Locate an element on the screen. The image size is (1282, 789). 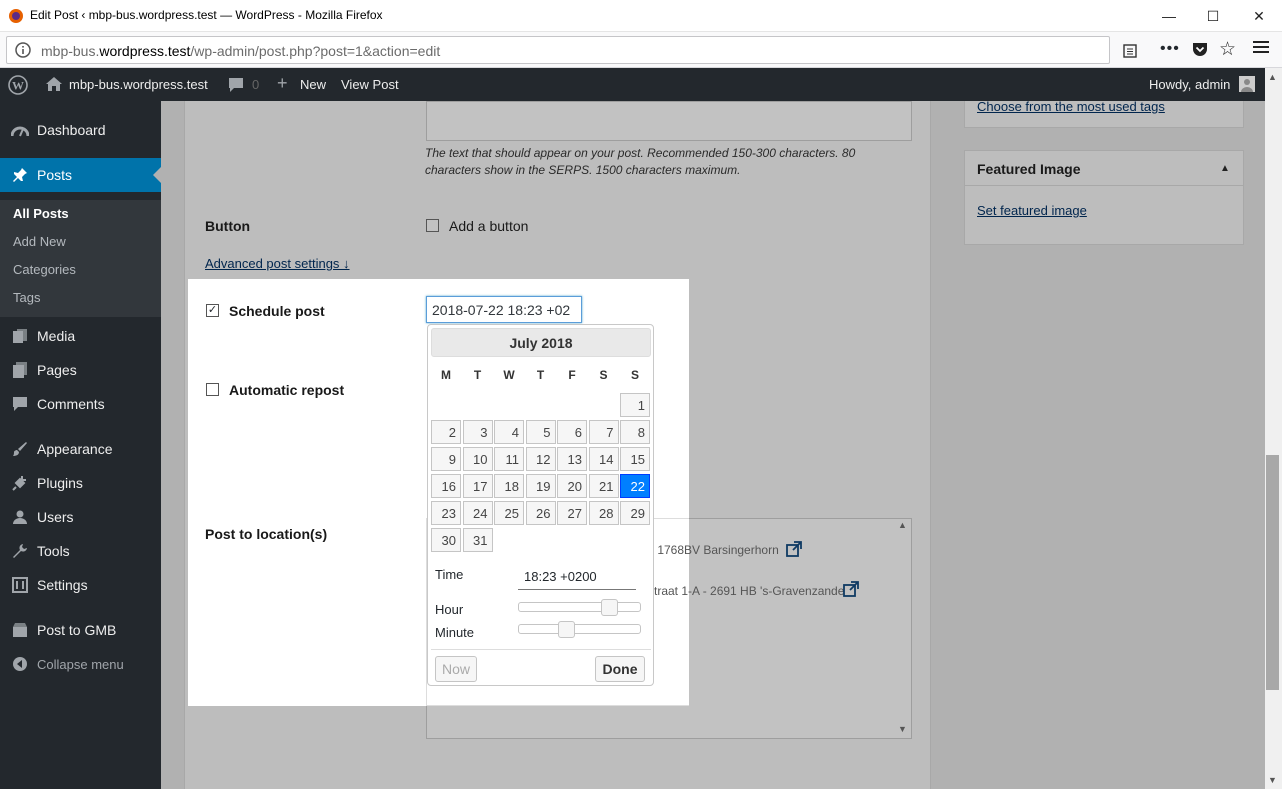
comments-icon is located at coordinates (236, 85).